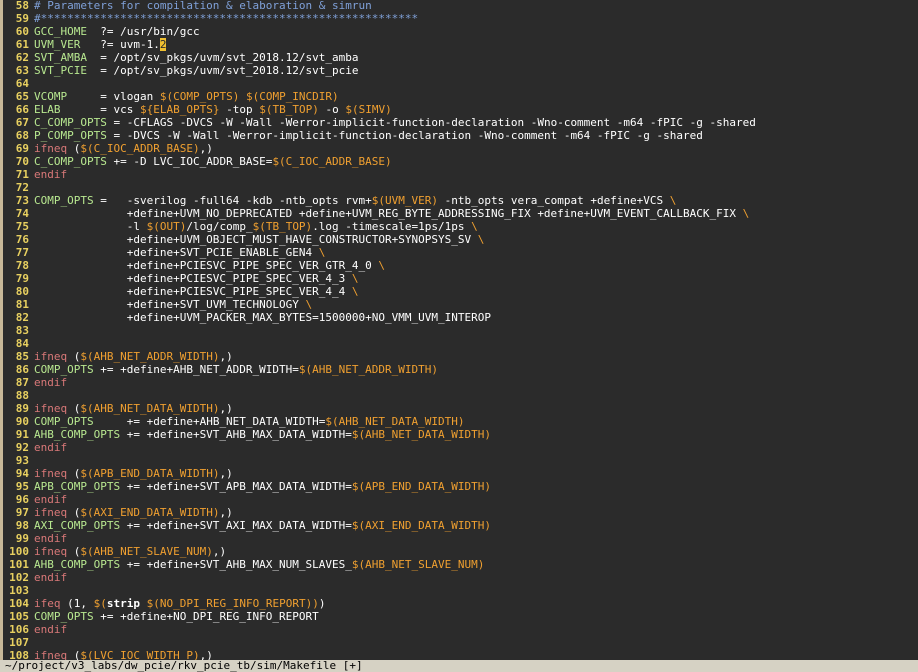  What do you see at coordinates (176, 252) in the screenshot?
I see `code-token: +define+SVT_PCIE_ENABLE_GEN4` at bounding box center [176, 252].